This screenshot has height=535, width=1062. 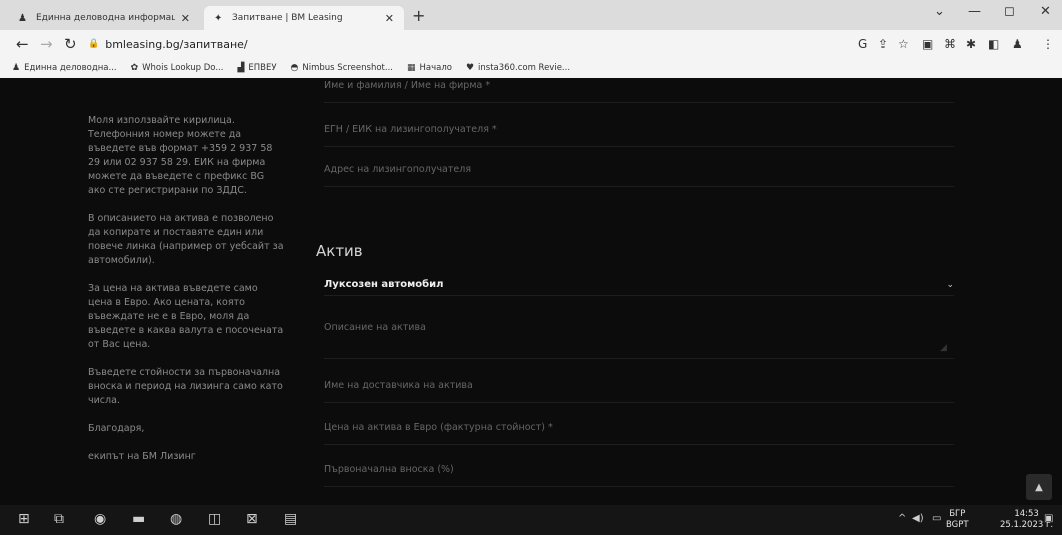 I want to click on tab-label: Запитване | BM Leasing, so click(x=287, y=18).